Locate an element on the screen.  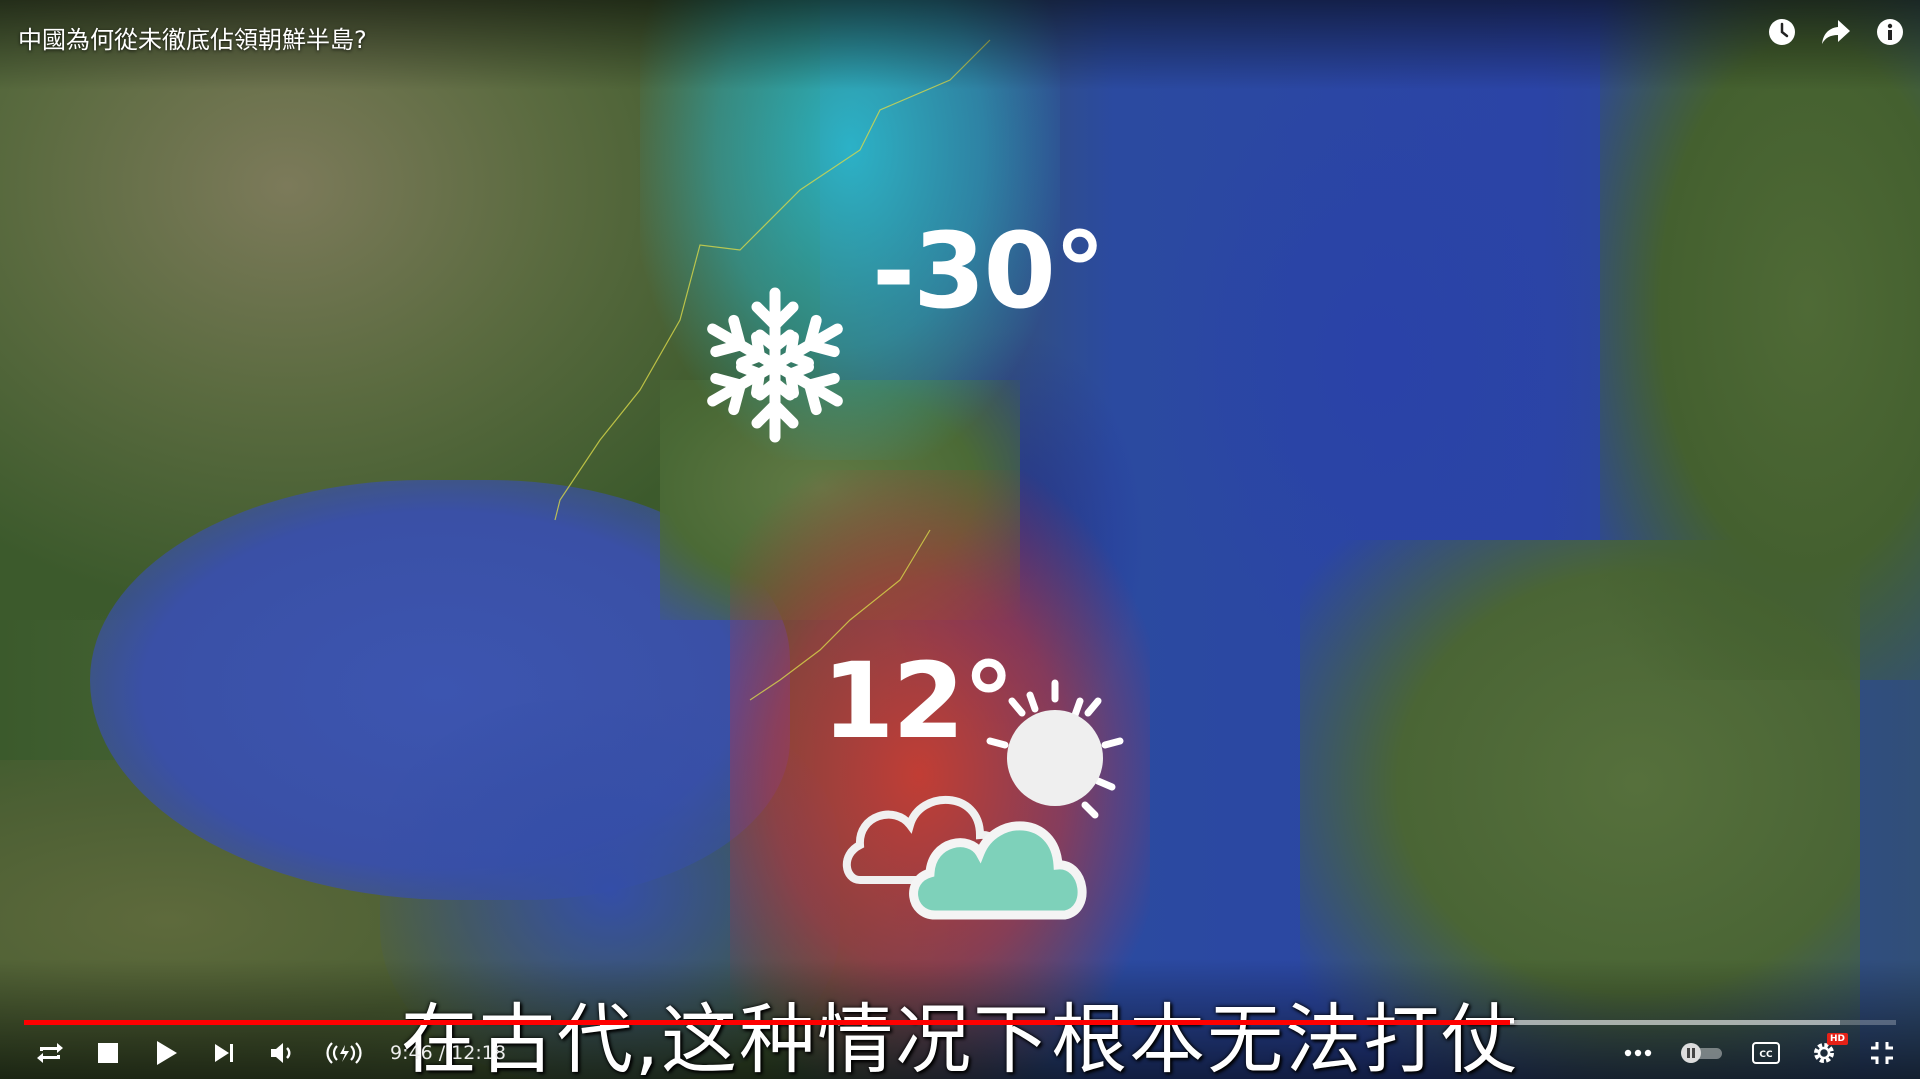
live-audio-icon is located at coordinates (344, 1053).